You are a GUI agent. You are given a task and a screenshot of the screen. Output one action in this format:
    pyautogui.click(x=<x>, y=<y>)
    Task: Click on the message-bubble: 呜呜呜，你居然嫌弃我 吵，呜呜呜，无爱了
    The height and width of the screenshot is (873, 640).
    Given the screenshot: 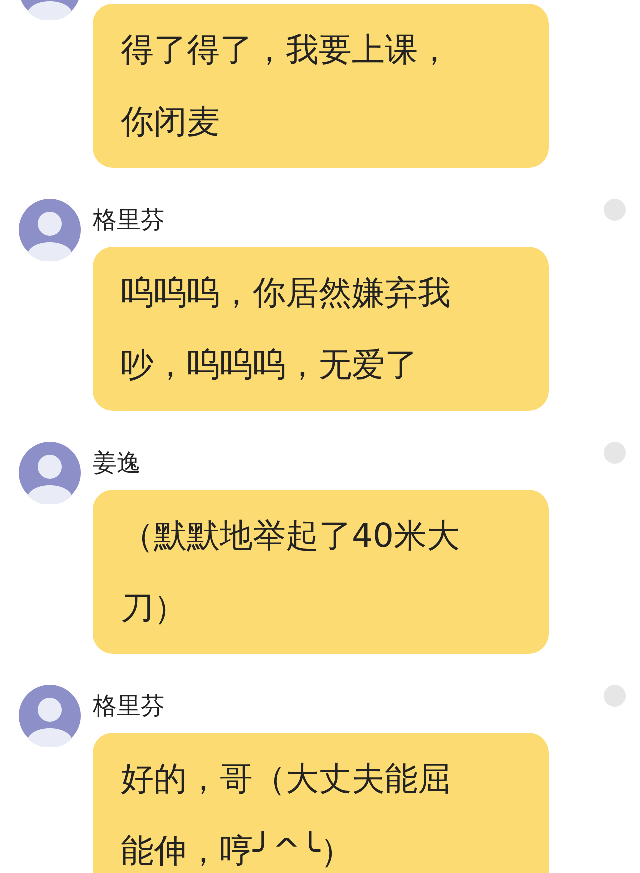 What is the action you would take?
    pyautogui.click(x=321, y=329)
    